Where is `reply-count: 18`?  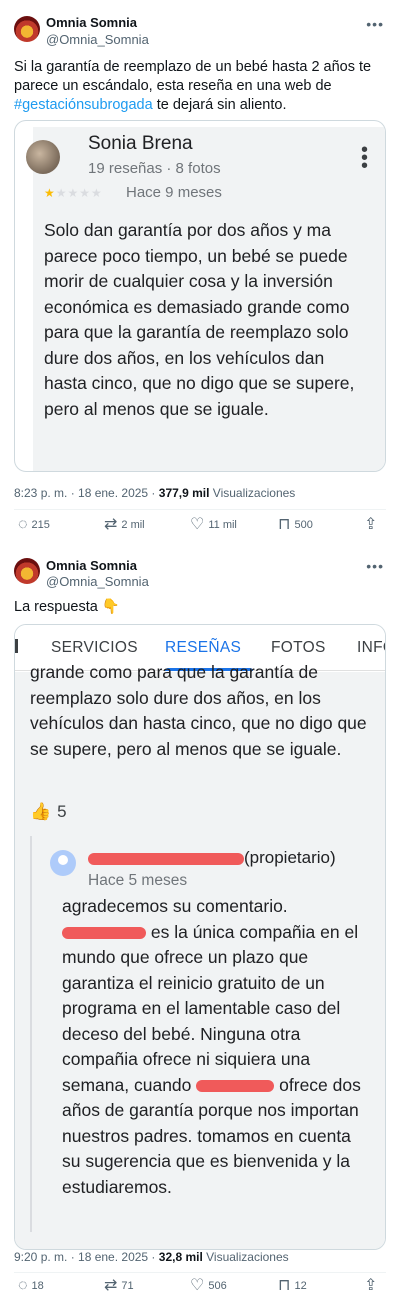
reply-count: 18 is located at coordinates (37, 1286).